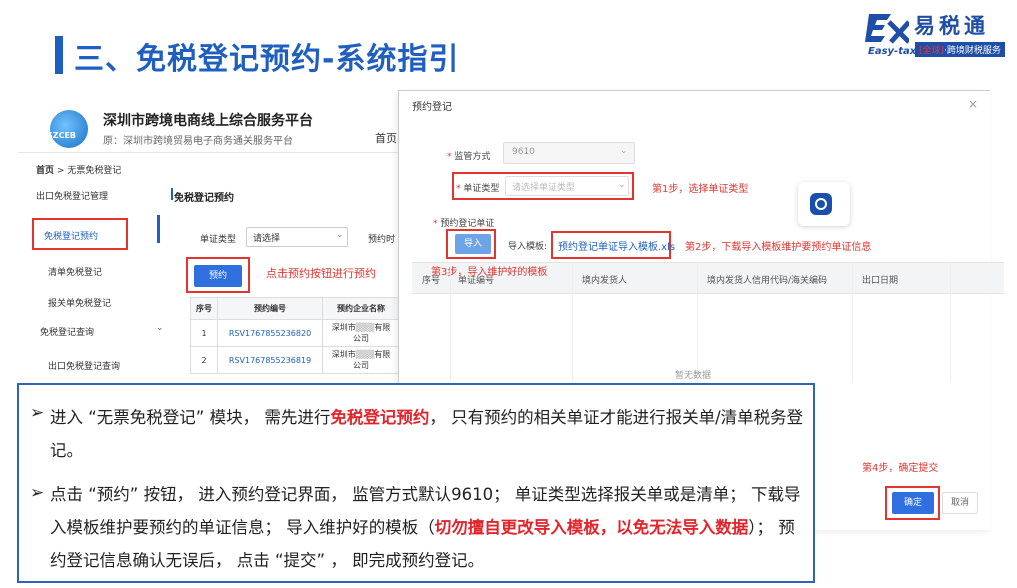  What do you see at coordinates (386, 138) in the screenshot?
I see `portal-home-link: 首页` at bounding box center [386, 138].